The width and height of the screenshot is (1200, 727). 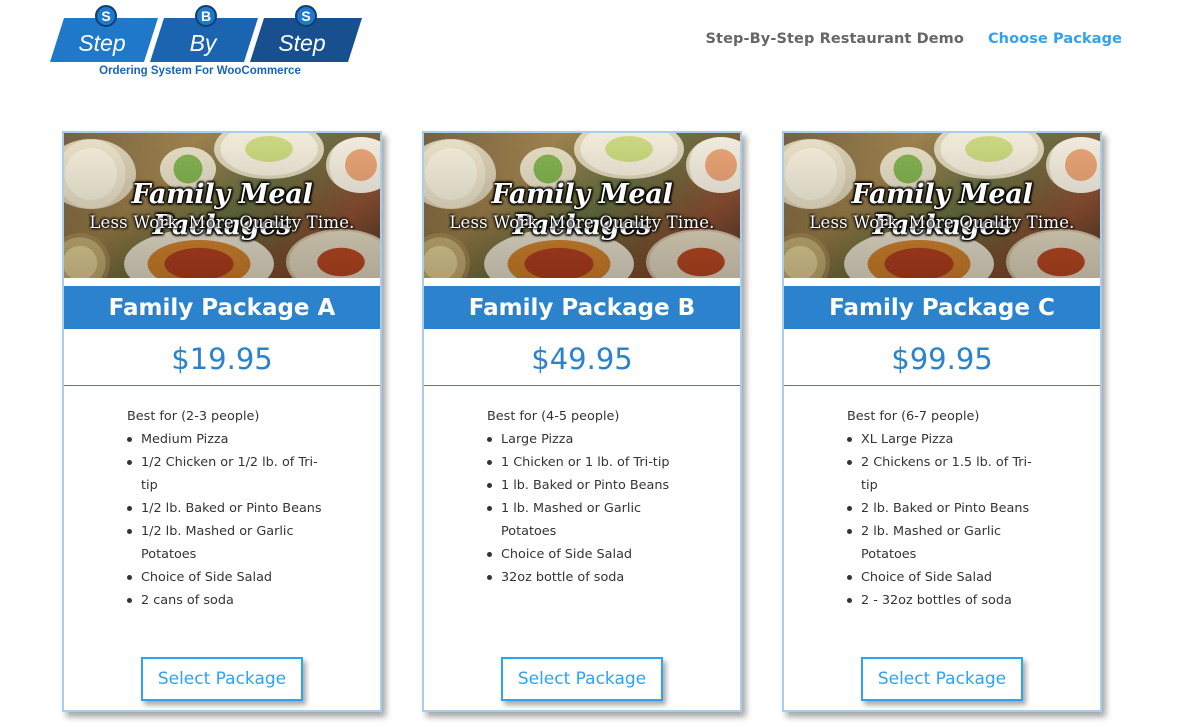 I want to click on badge-s2-icon: S, so click(x=306, y=16).